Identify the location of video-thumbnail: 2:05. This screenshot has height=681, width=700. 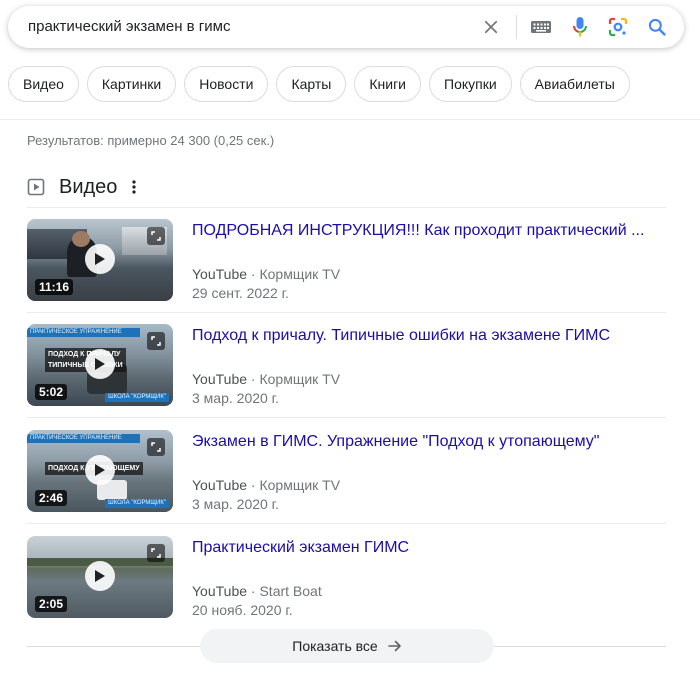
(100, 577).